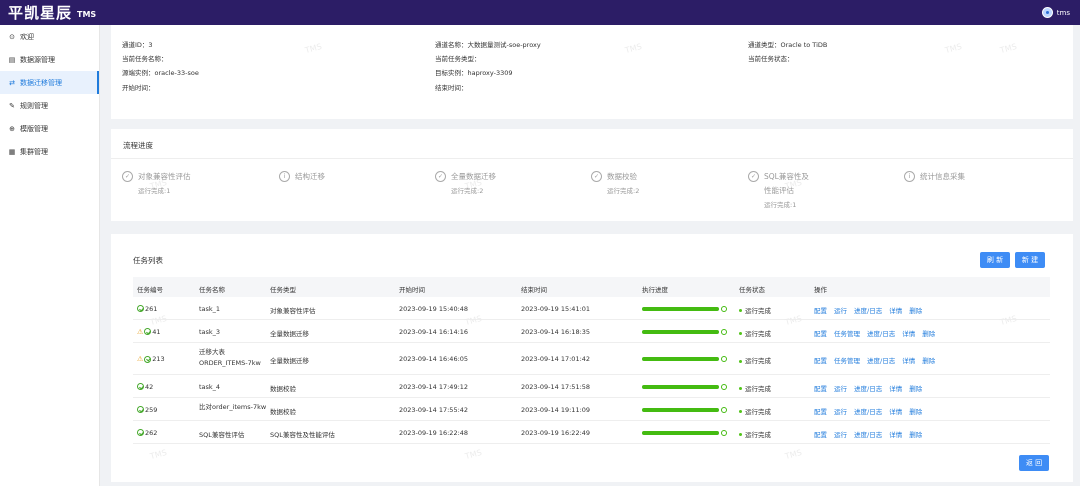 The image size is (1080, 486). Describe the element at coordinates (49, 128) in the screenshot. I see `sidebar-item: ⊕ 模版管理` at that location.